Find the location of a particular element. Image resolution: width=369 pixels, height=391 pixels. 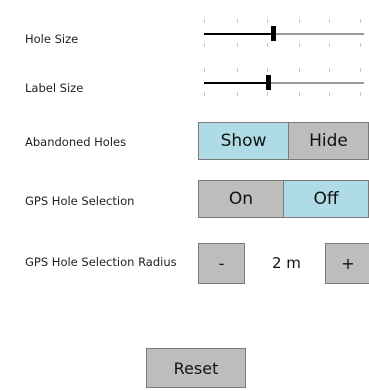

hole-size-thumb is located at coordinates (273, 33).